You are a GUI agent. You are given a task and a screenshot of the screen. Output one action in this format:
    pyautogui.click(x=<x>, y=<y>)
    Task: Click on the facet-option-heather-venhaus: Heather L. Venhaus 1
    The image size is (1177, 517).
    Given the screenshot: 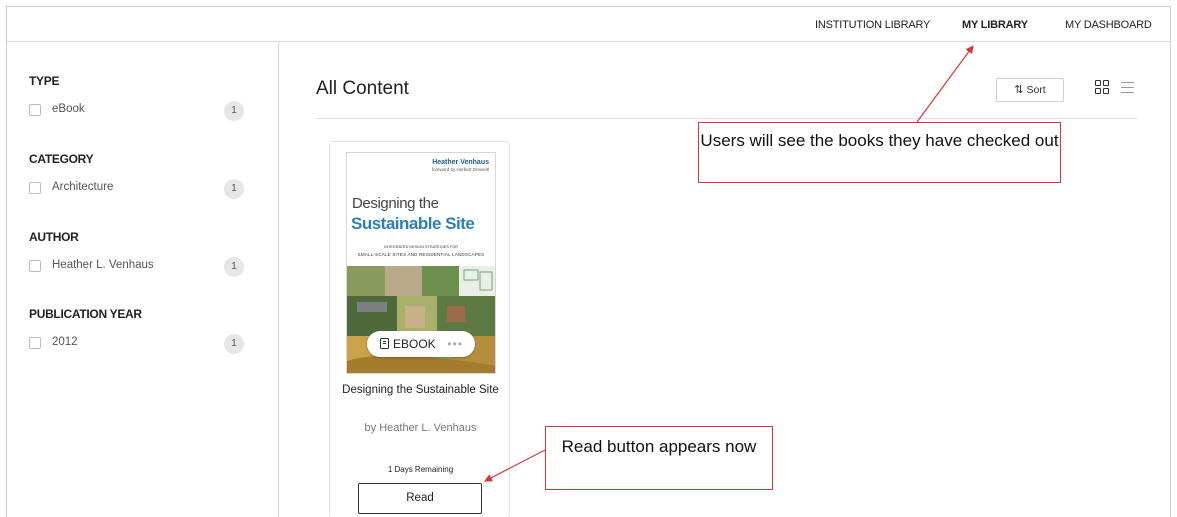 What is the action you would take?
    pyautogui.click(x=139, y=267)
    